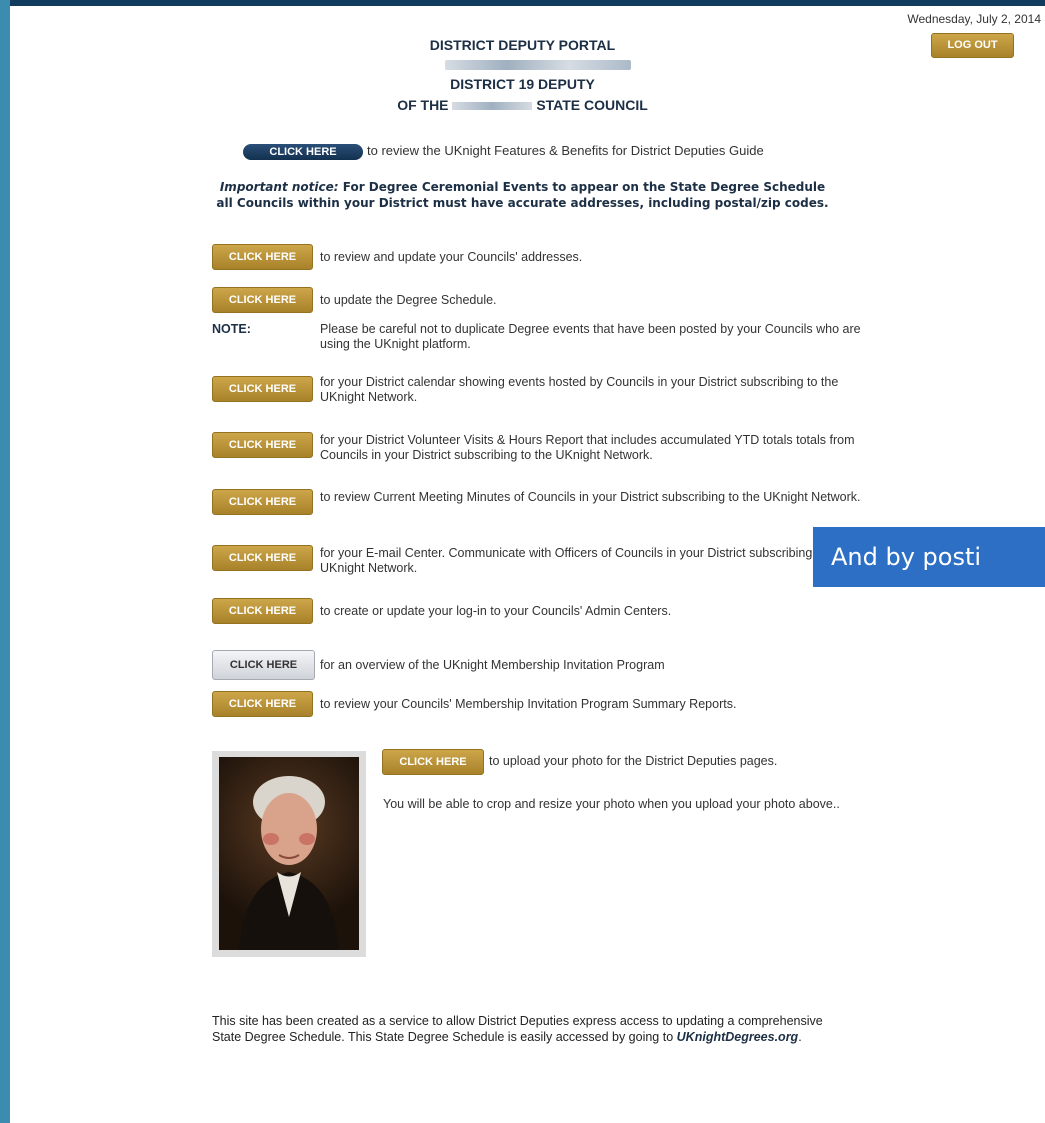 The image size is (1045, 1123). What do you see at coordinates (5, 561) in the screenshot?
I see `left-border` at bounding box center [5, 561].